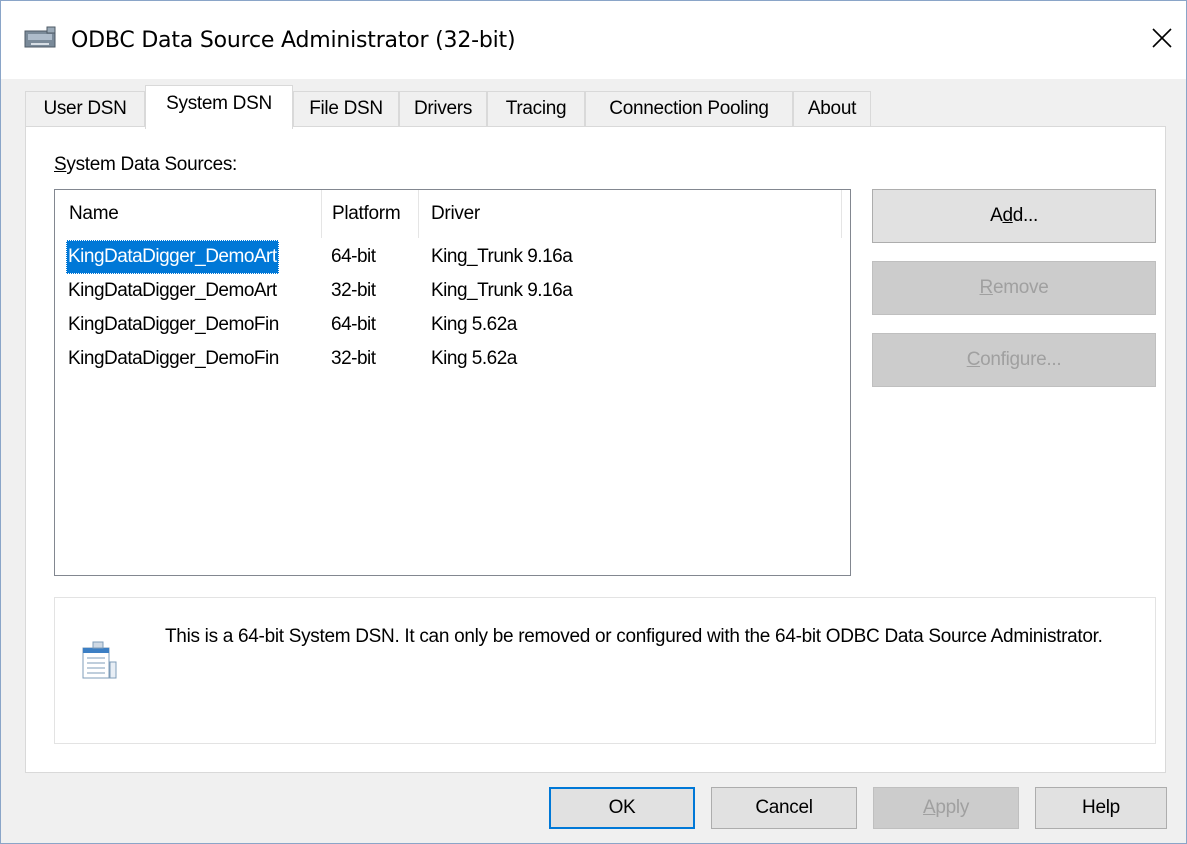  Describe the element at coordinates (41, 39) in the screenshot. I see `odbc-app-icon` at that location.